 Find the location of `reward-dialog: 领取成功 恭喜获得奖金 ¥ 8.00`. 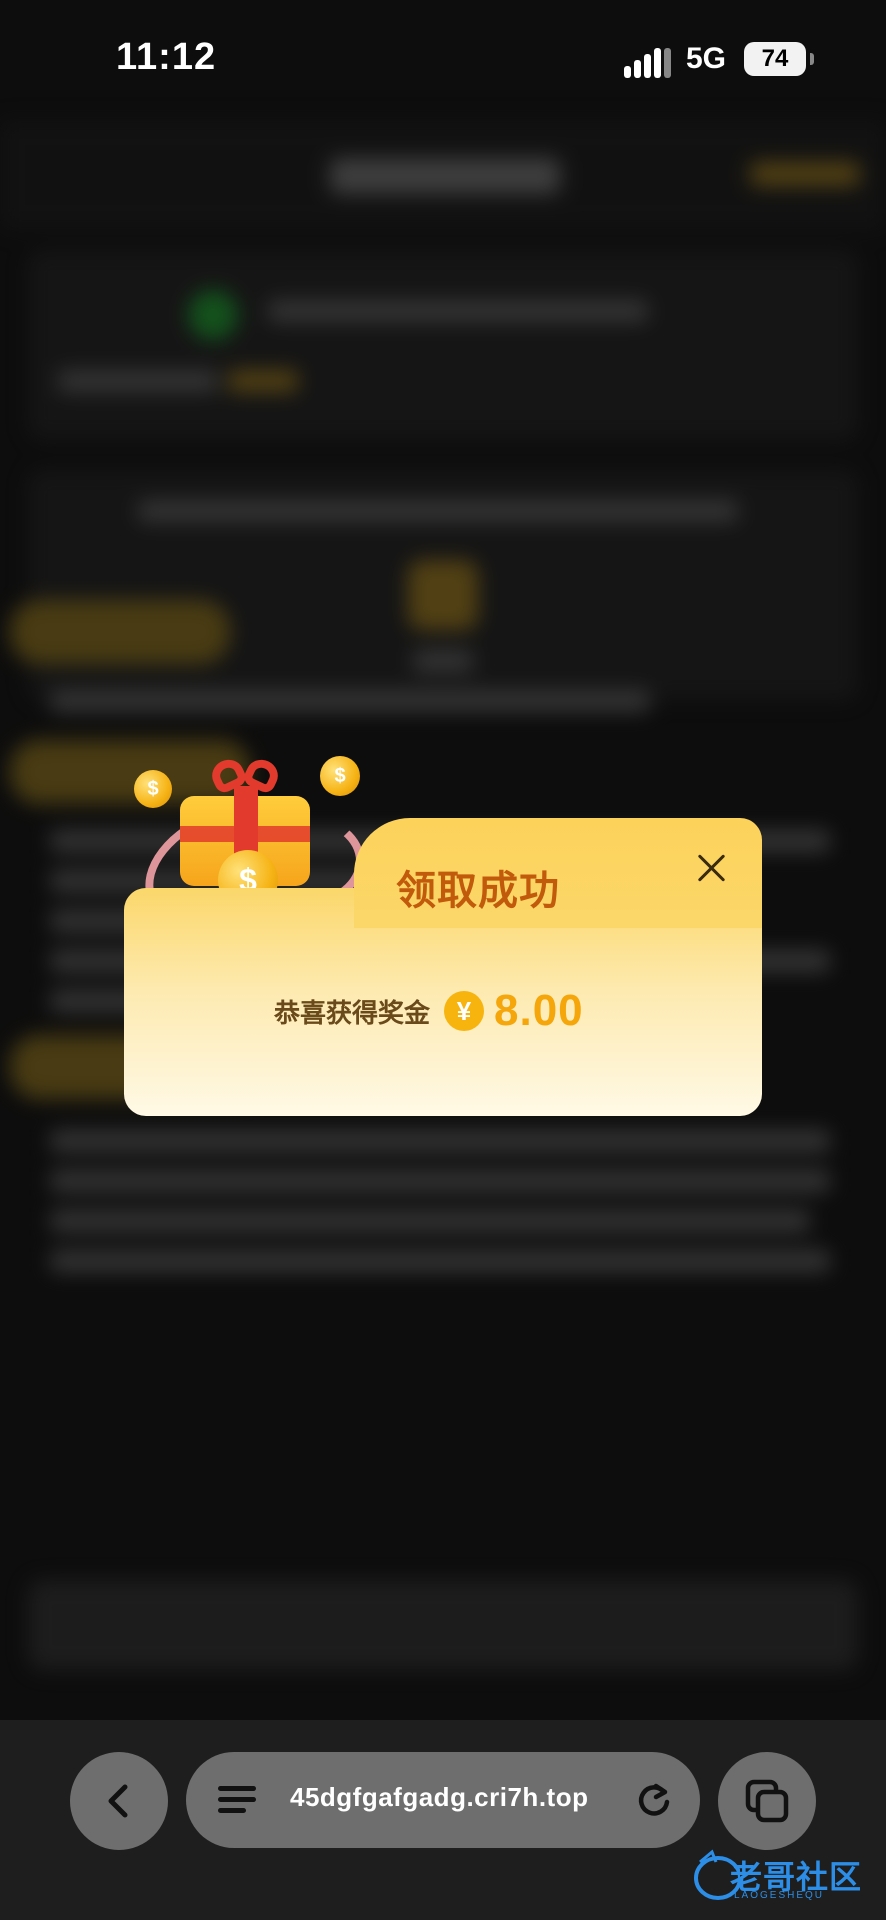

reward-dialog: 领取成功 恭喜获得奖金 ¥ 8.00 is located at coordinates (443, 967).